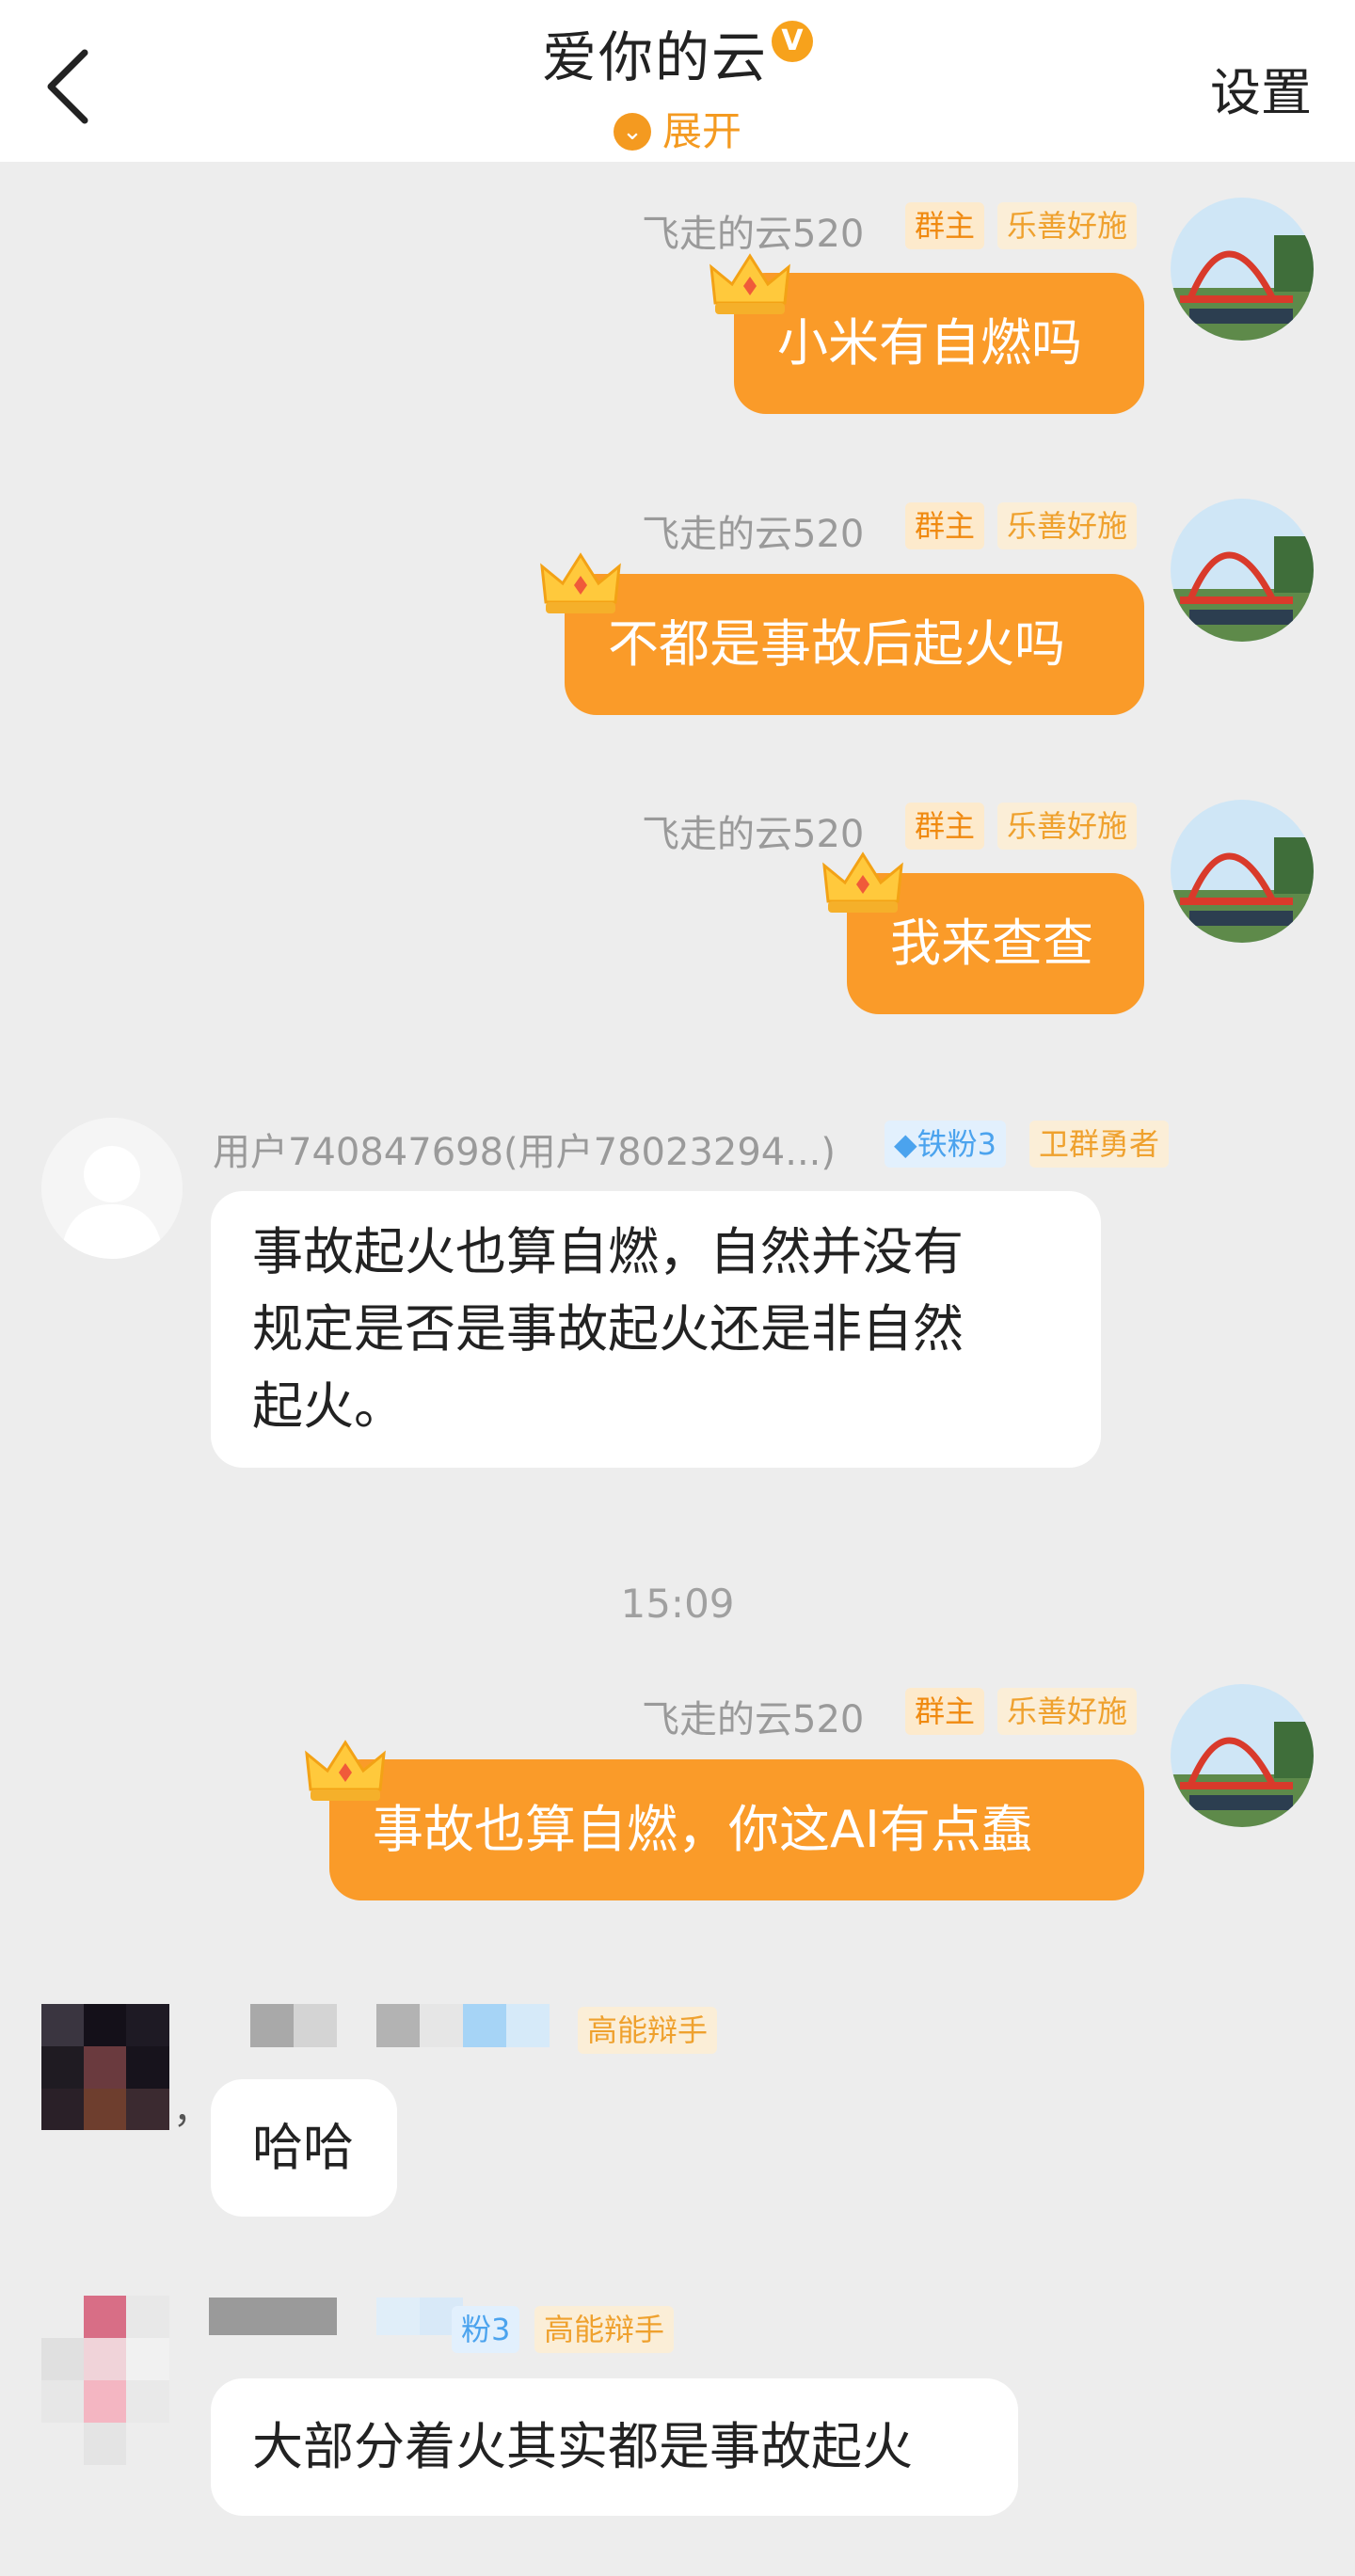 This screenshot has width=1355, height=2576. Describe the element at coordinates (1261, 88) in the screenshot. I see `settings-button: 设置` at that location.